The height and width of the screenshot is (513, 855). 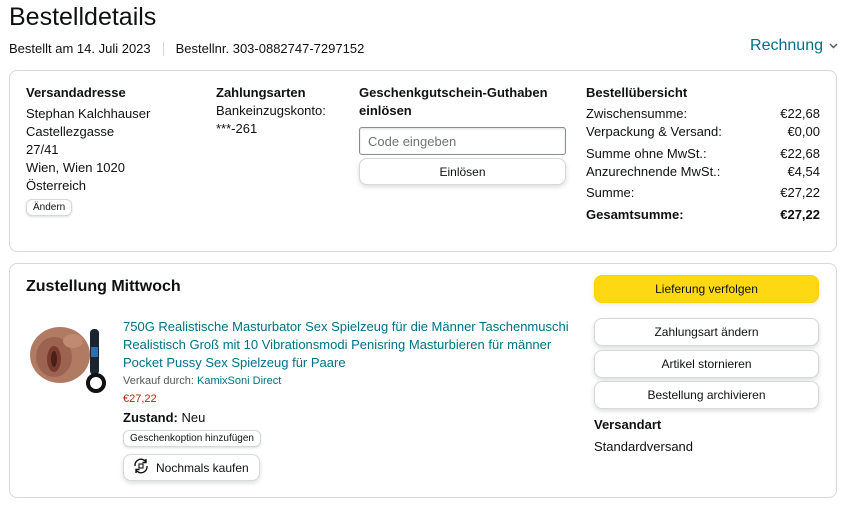 What do you see at coordinates (80, 48) in the screenshot?
I see `order-date: Bestellt am 14. Juli 2023` at bounding box center [80, 48].